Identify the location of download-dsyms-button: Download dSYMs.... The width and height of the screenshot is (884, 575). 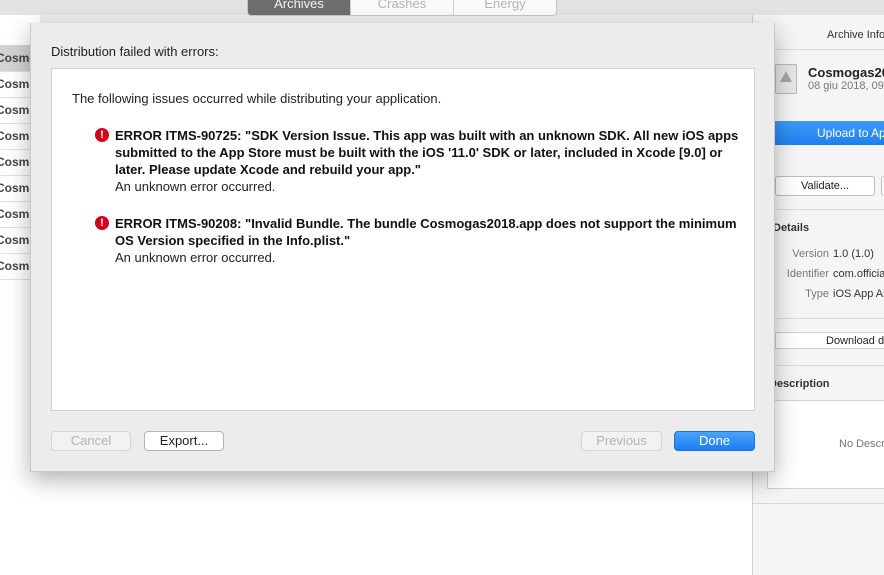
(829, 340).